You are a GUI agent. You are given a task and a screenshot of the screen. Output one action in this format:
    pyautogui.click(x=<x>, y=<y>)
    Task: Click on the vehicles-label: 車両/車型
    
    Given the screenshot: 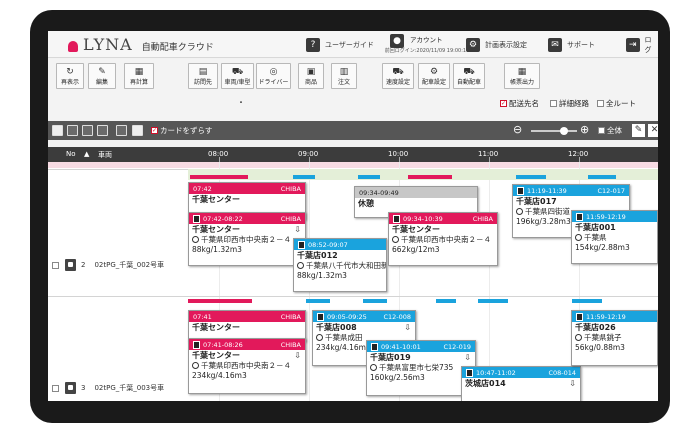 What is the action you would take?
    pyautogui.click(x=237, y=82)
    